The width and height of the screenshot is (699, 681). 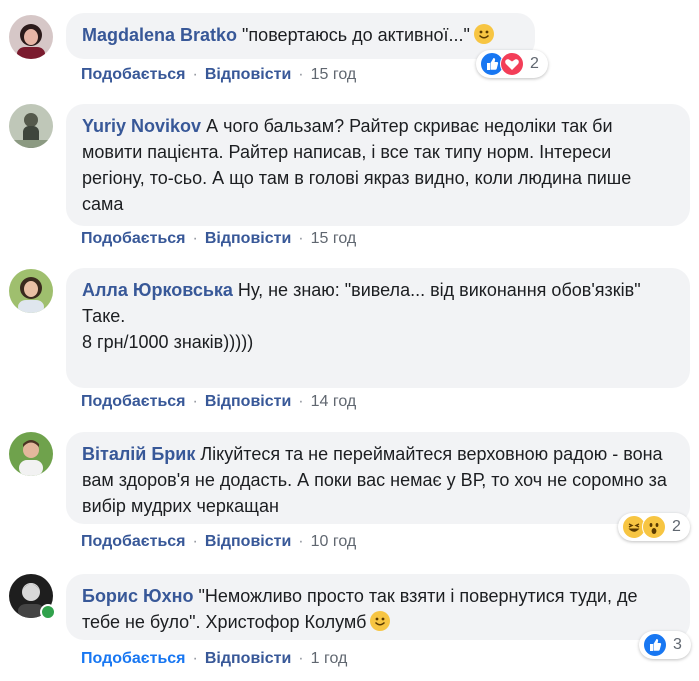 What do you see at coordinates (334, 401) in the screenshot?
I see `timestamp: 14 год` at bounding box center [334, 401].